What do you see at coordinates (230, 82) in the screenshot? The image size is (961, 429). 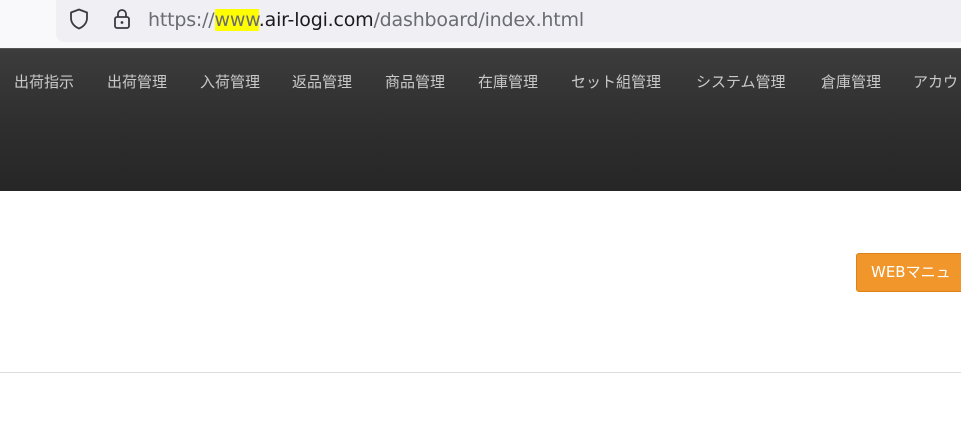 I see `nav-item-receiving-management: 入荷管理` at bounding box center [230, 82].